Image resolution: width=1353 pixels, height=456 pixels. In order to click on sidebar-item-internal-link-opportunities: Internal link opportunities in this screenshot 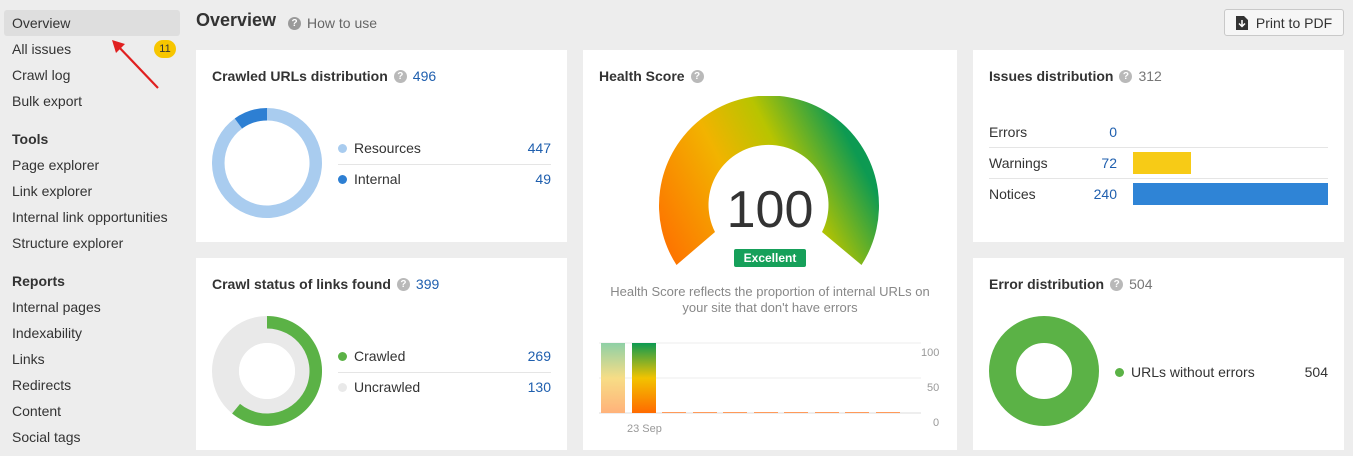, I will do `click(92, 217)`.